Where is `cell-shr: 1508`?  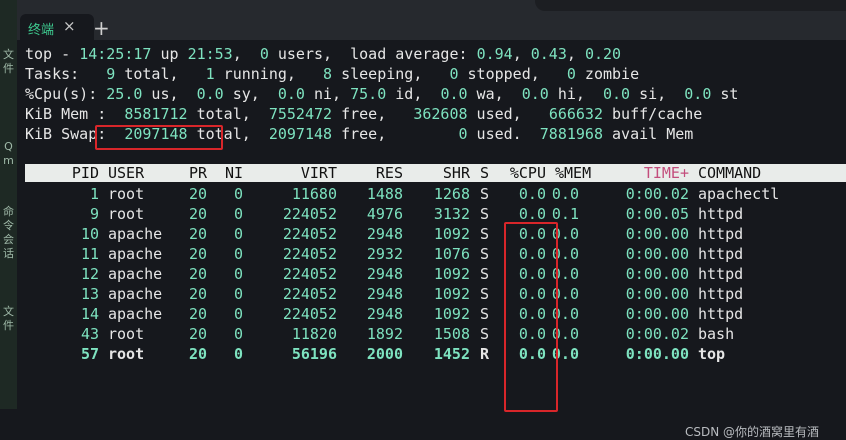
cell-shr: 1508 is located at coordinates (451, 334).